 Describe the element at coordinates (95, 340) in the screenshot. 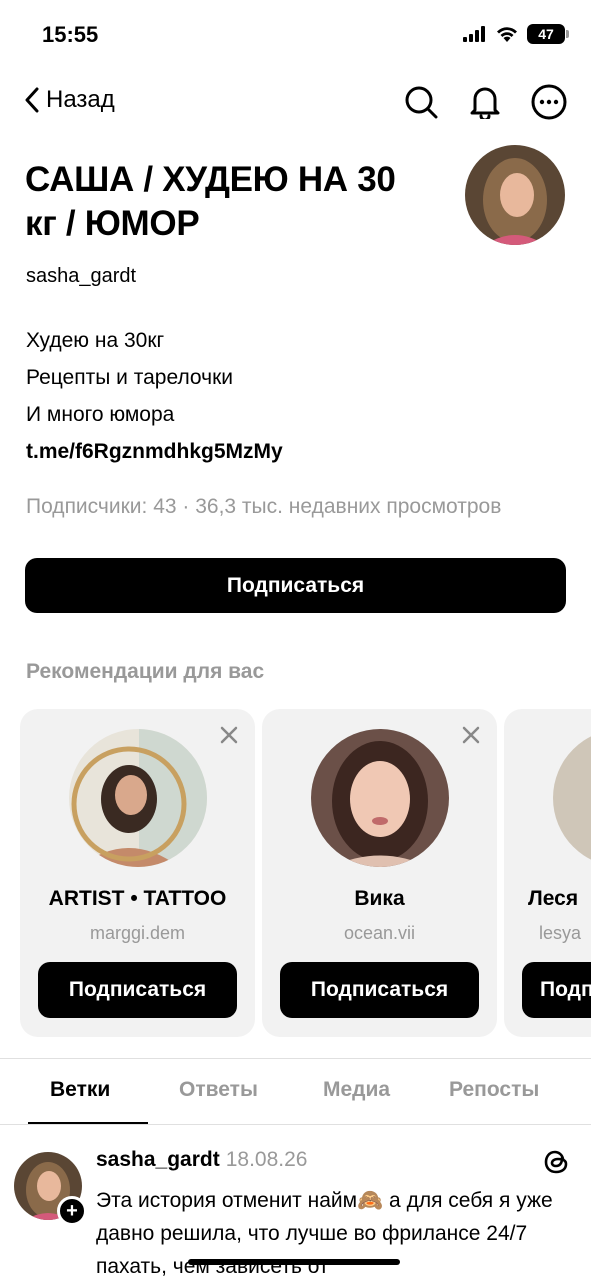

I see `bio-line: Худею на 30кг` at that location.